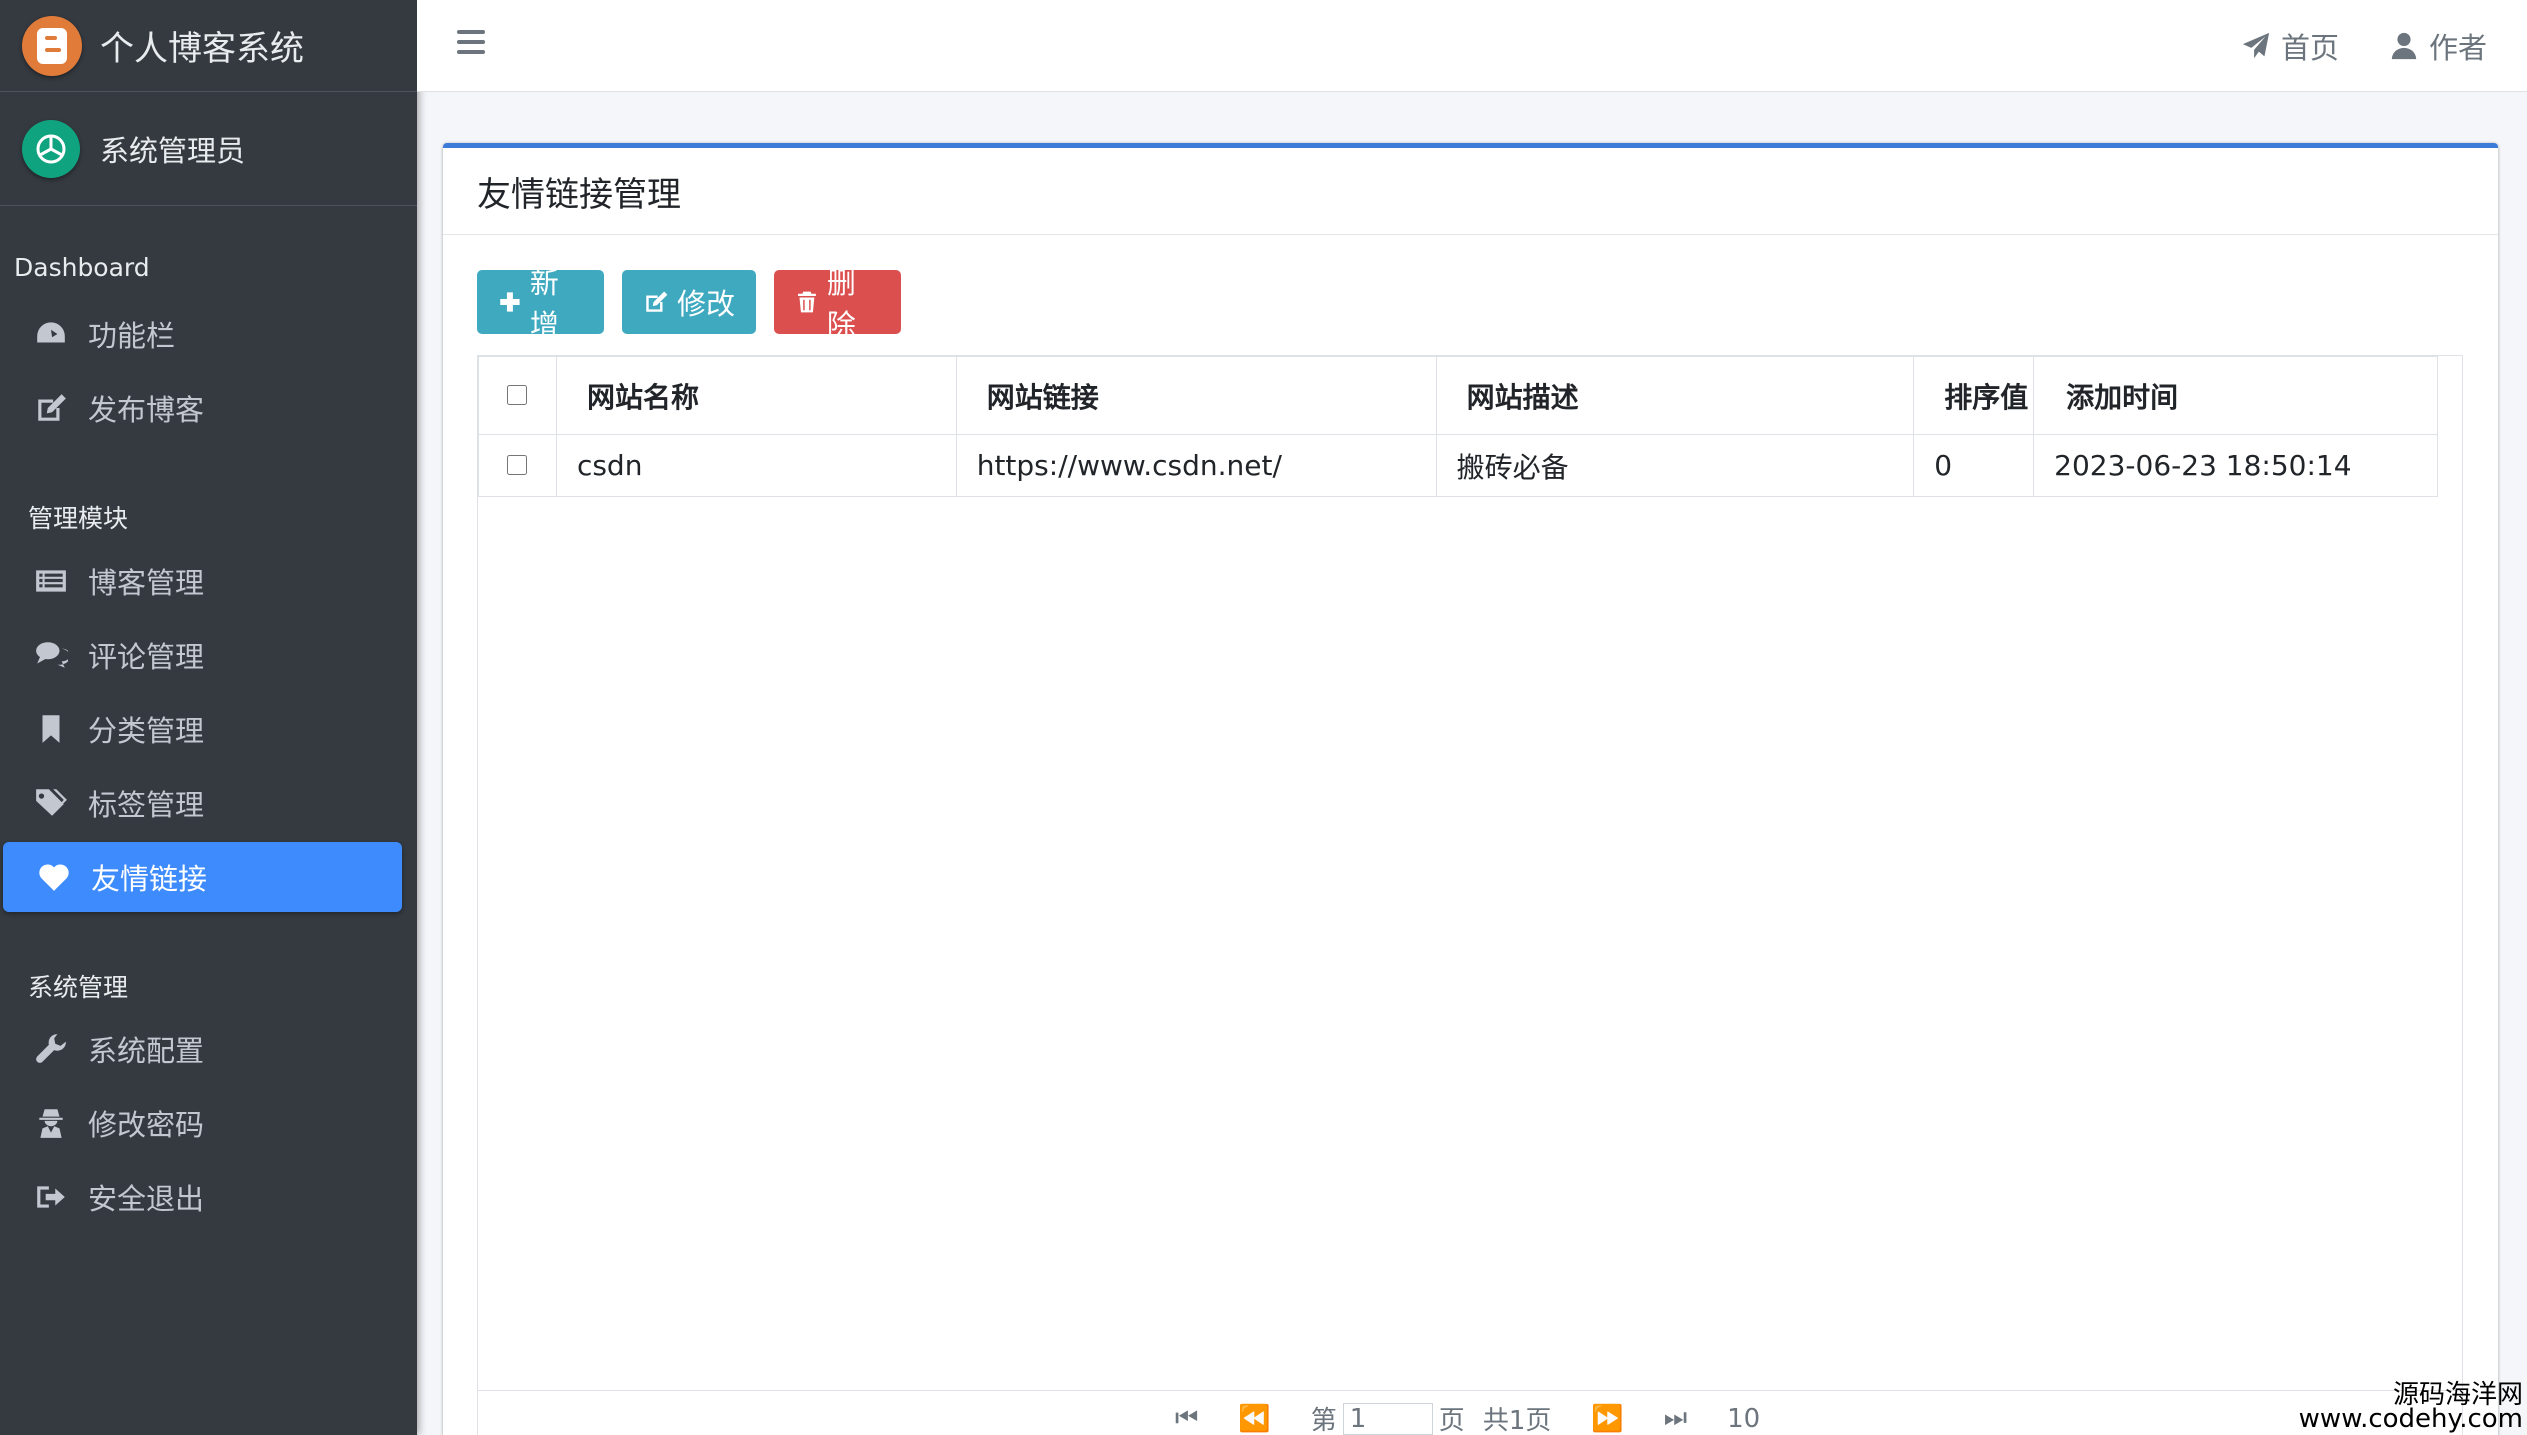 This screenshot has width=2527, height=1435. I want to click on watermark-line2: www.codehy.com, so click(2410, 1419).